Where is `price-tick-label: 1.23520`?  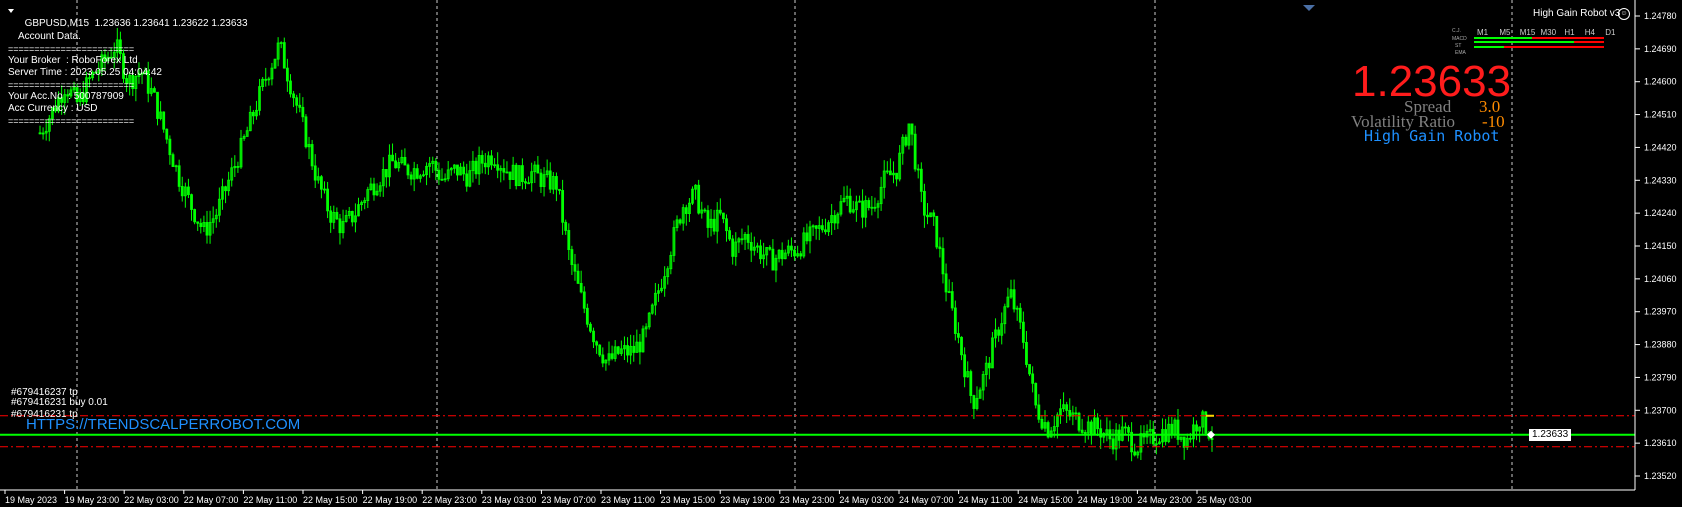 price-tick-label: 1.23520 is located at coordinates (1660, 476).